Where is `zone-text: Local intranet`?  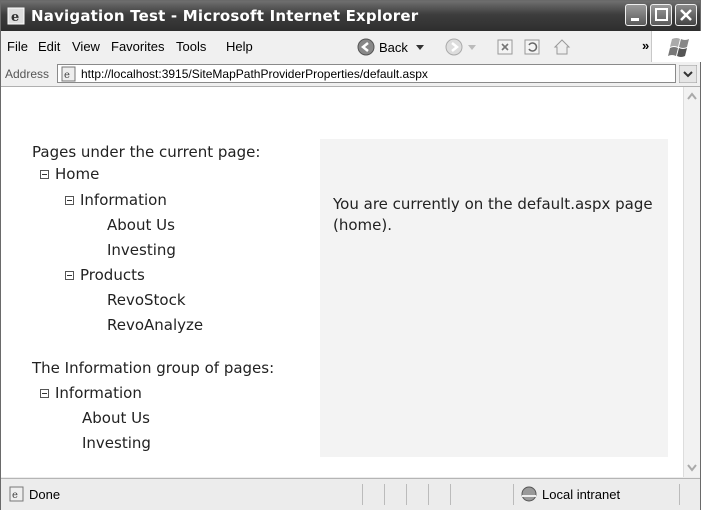 zone-text: Local intranet is located at coordinates (581, 494).